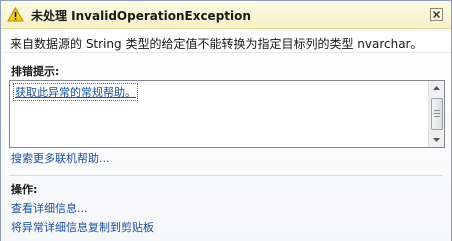  What do you see at coordinates (436, 88) in the screenshot?
I see `scroll-up-arrow-icon` at bounding box center [436, 88].